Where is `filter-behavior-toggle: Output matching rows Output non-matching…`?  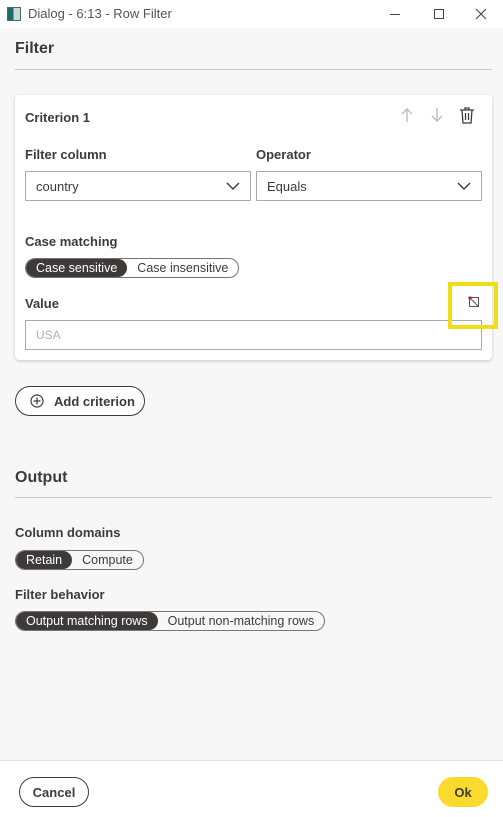
filter-behavior-toggle: Output matching rows Output non-matching… is located at coordinates (170, 621).